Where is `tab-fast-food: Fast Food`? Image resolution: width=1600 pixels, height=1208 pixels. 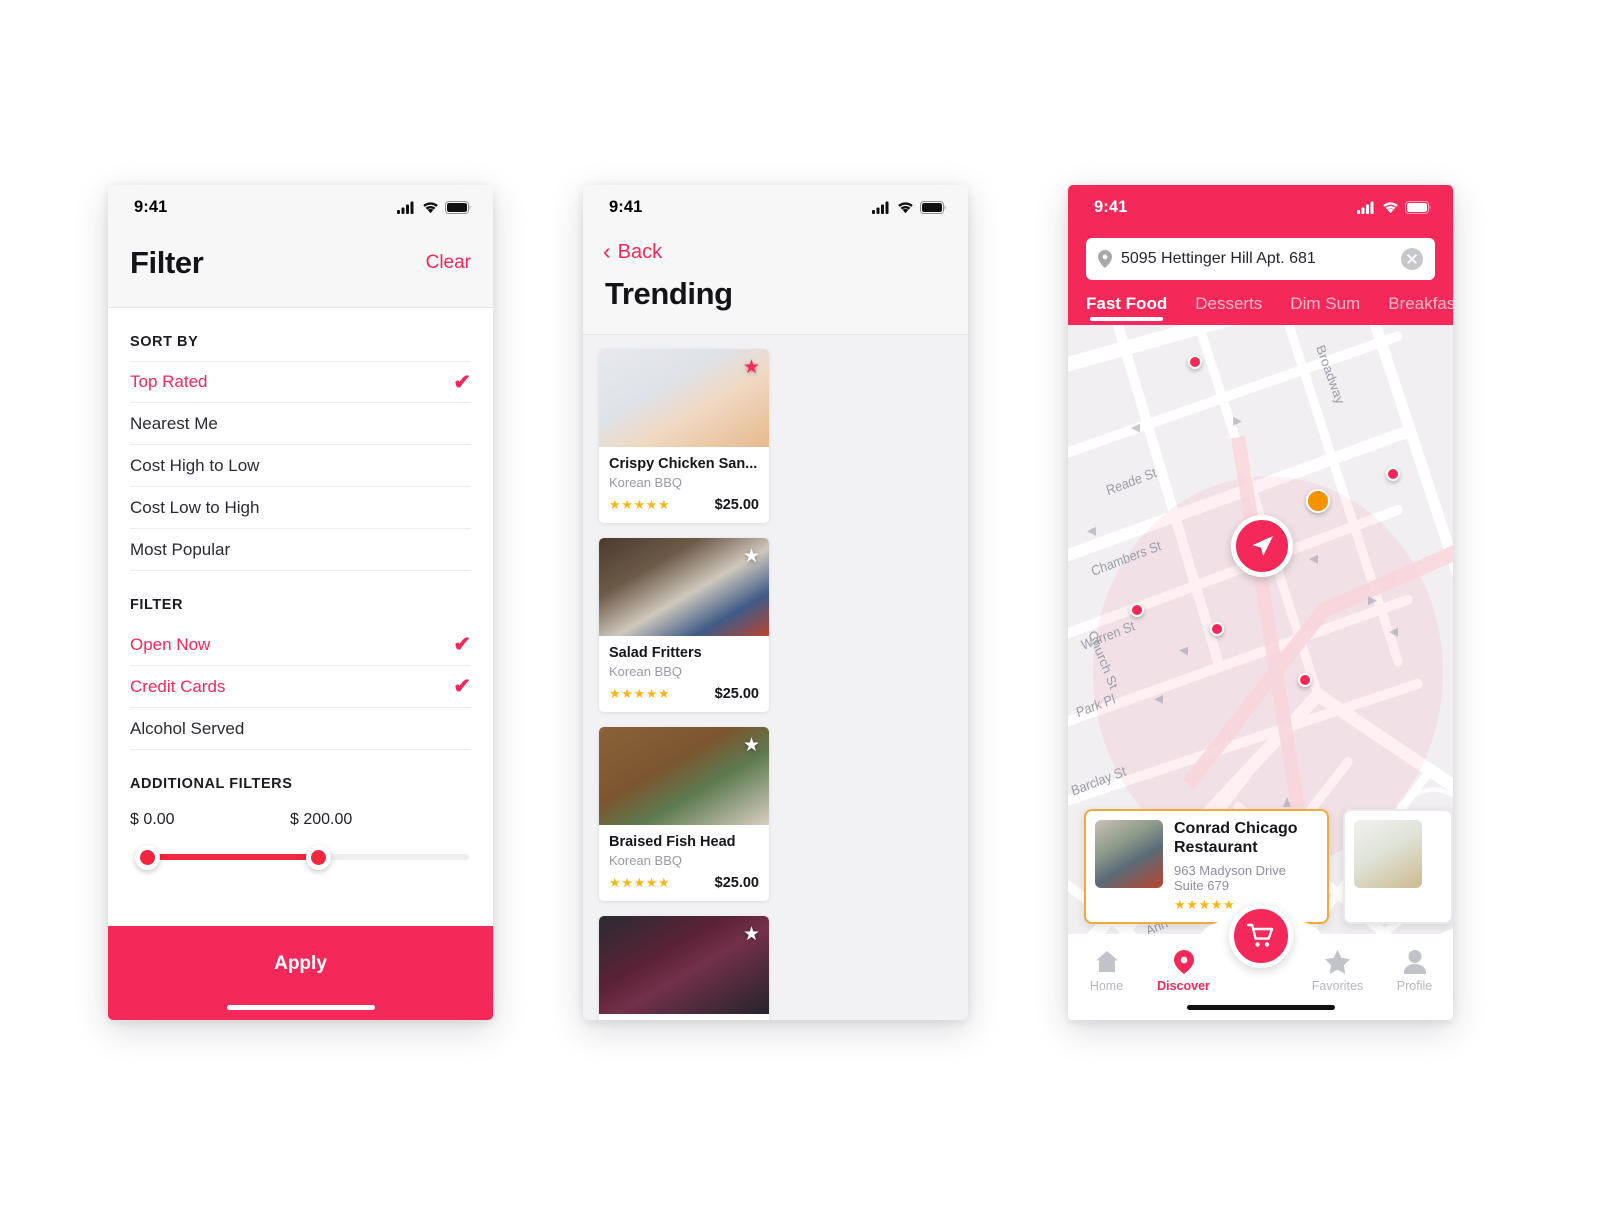 tab-fast-food: Fast Food is located at coordinates (1126, 309).